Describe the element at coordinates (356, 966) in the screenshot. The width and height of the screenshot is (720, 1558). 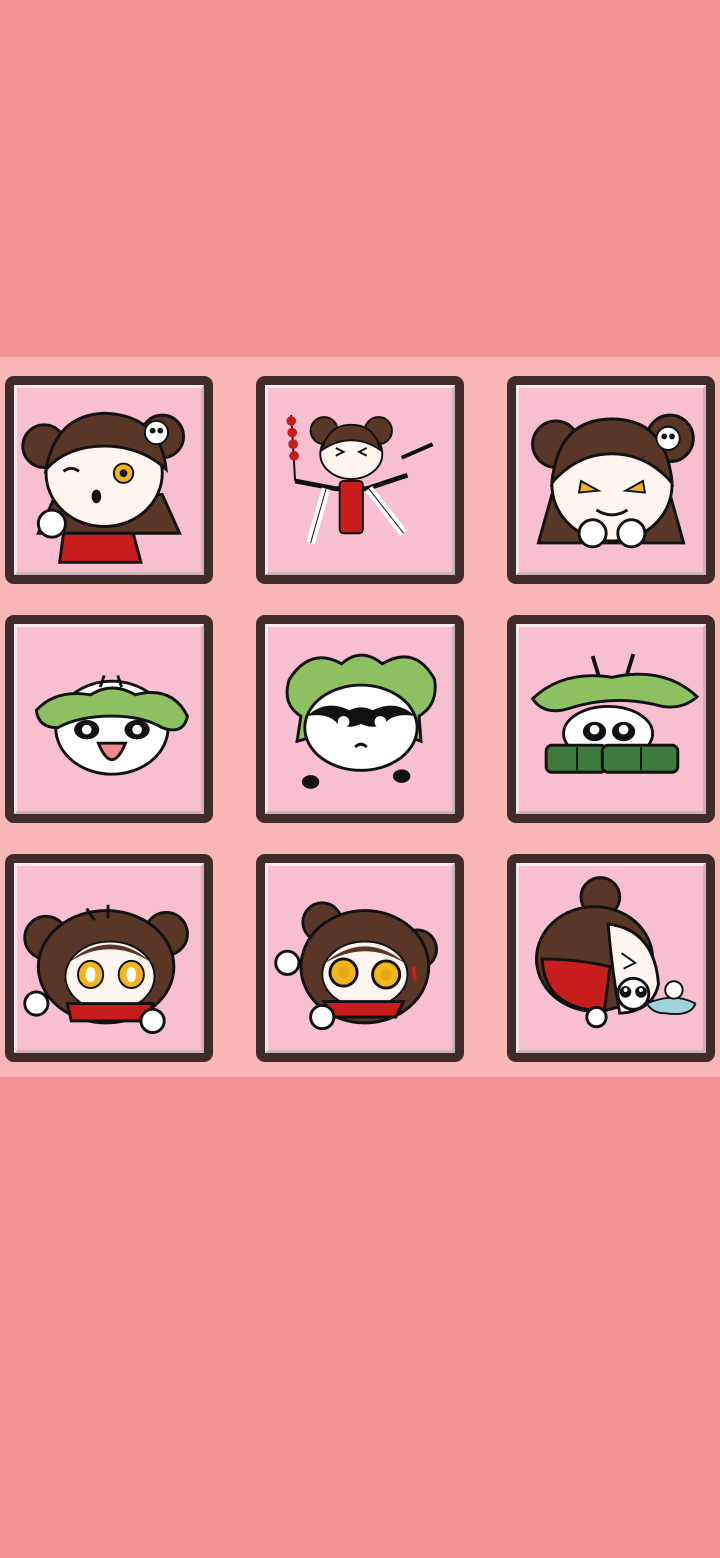
I see `girl-nervous-peeking-icon` at that location.